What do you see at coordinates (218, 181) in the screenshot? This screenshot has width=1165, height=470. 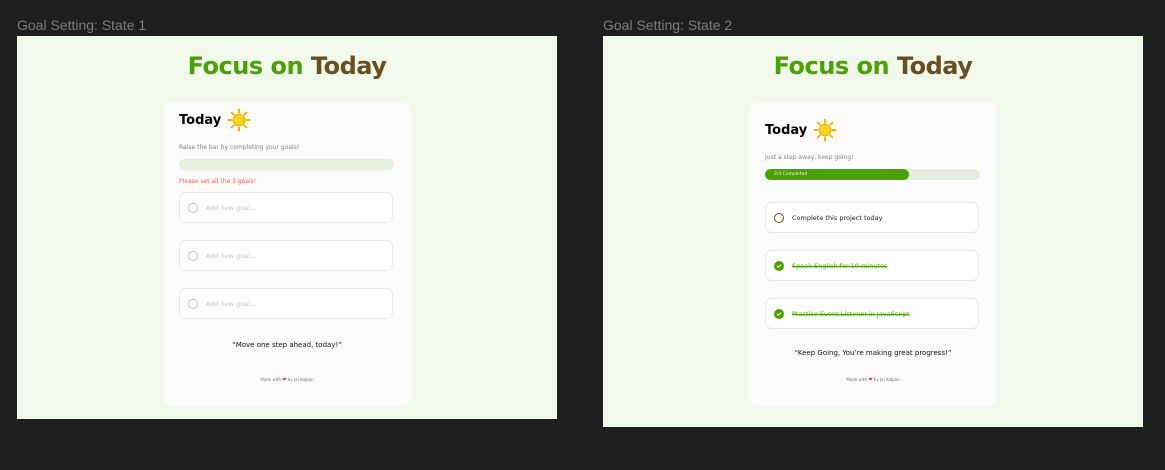 I see `error-message: Please set all the 3 goals!` at bounding box center [218, 181].